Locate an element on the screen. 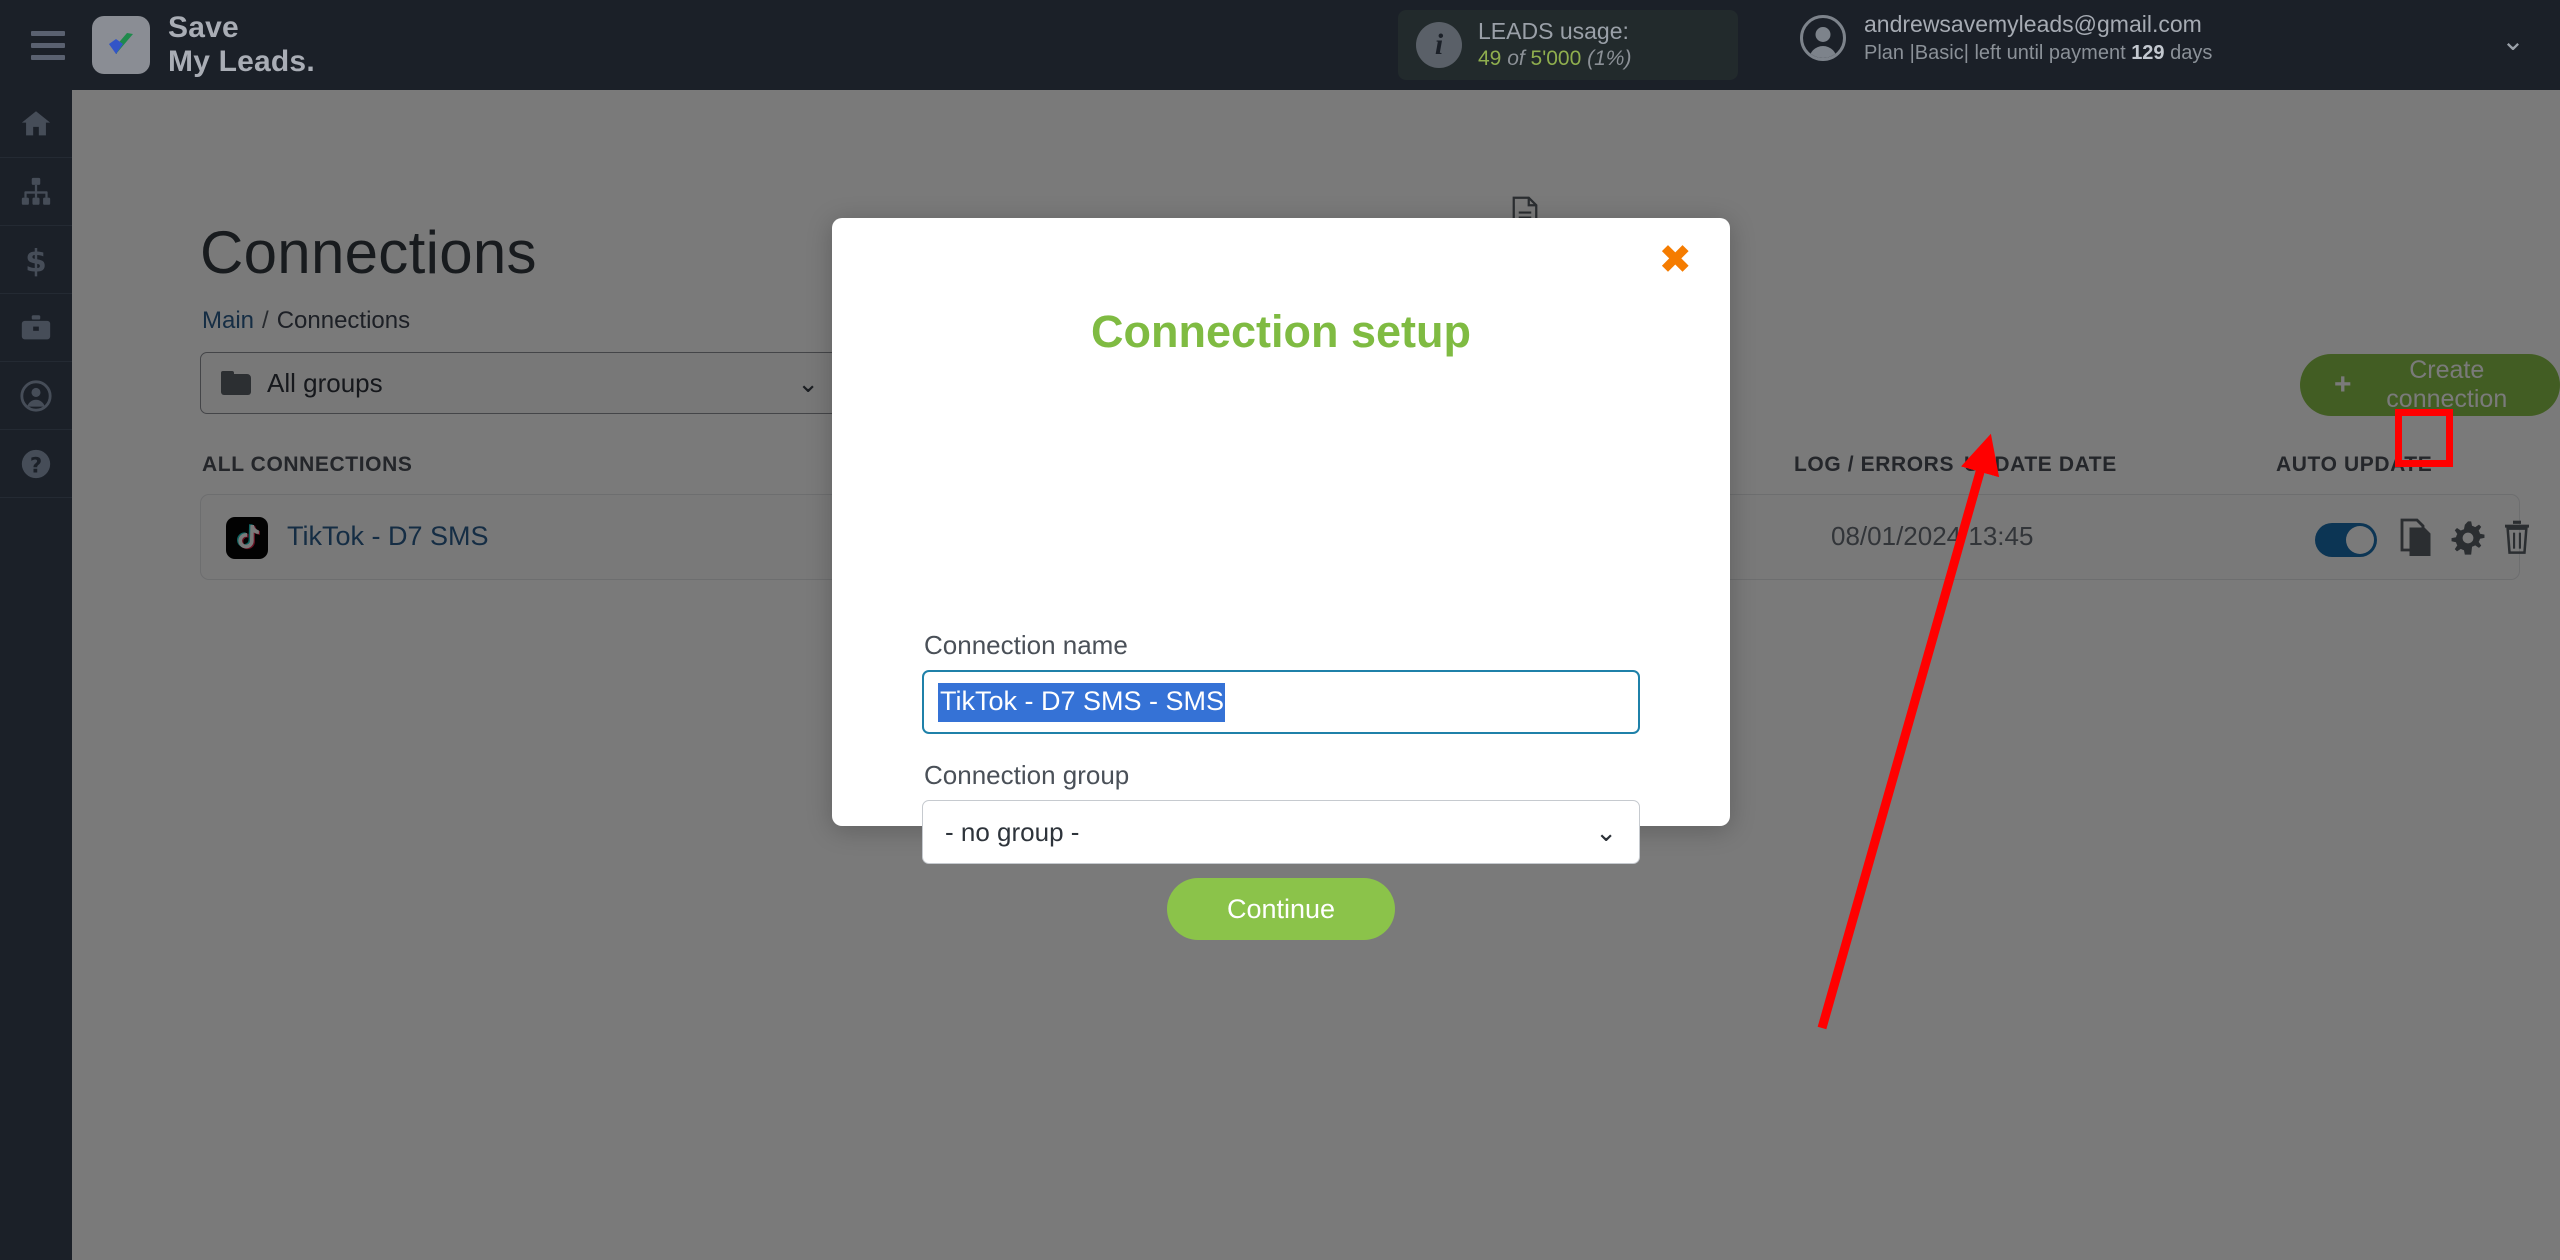 This screenshot has width=2560, height=1260. leads-usage-box: i LEADS usage: 49 of 5'000 (1%) is located at coordinates (1568, 45).